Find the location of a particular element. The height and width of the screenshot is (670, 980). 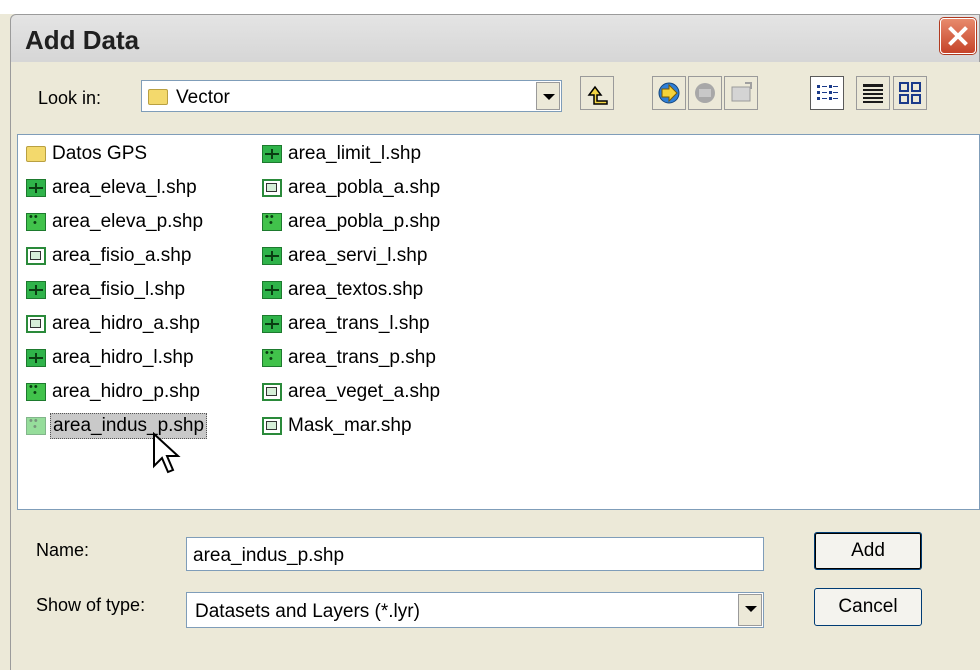

file-item: area_fisio_l.shp is located at coordinates (106, 290).